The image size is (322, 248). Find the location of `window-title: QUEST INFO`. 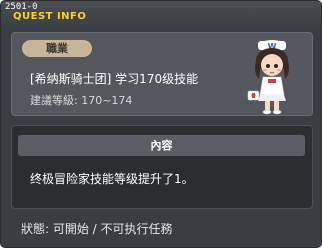

window-title: QUEST INFO is located at coordinates (50, 16).